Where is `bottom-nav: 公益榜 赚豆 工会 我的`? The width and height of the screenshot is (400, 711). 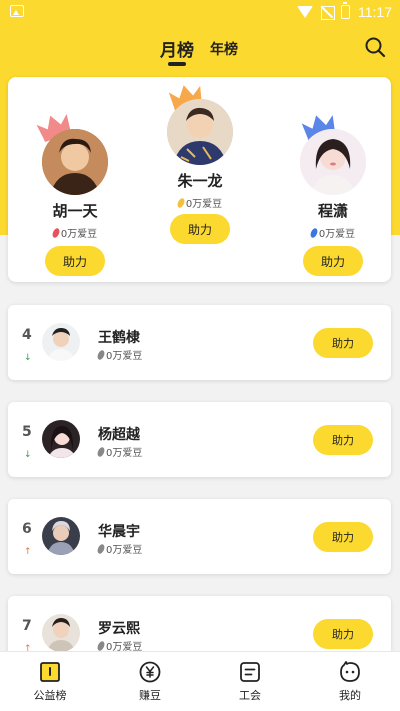 bottom-nav: 公益榜 赚豆 工会 我的 is located at coordinates (200, 681).